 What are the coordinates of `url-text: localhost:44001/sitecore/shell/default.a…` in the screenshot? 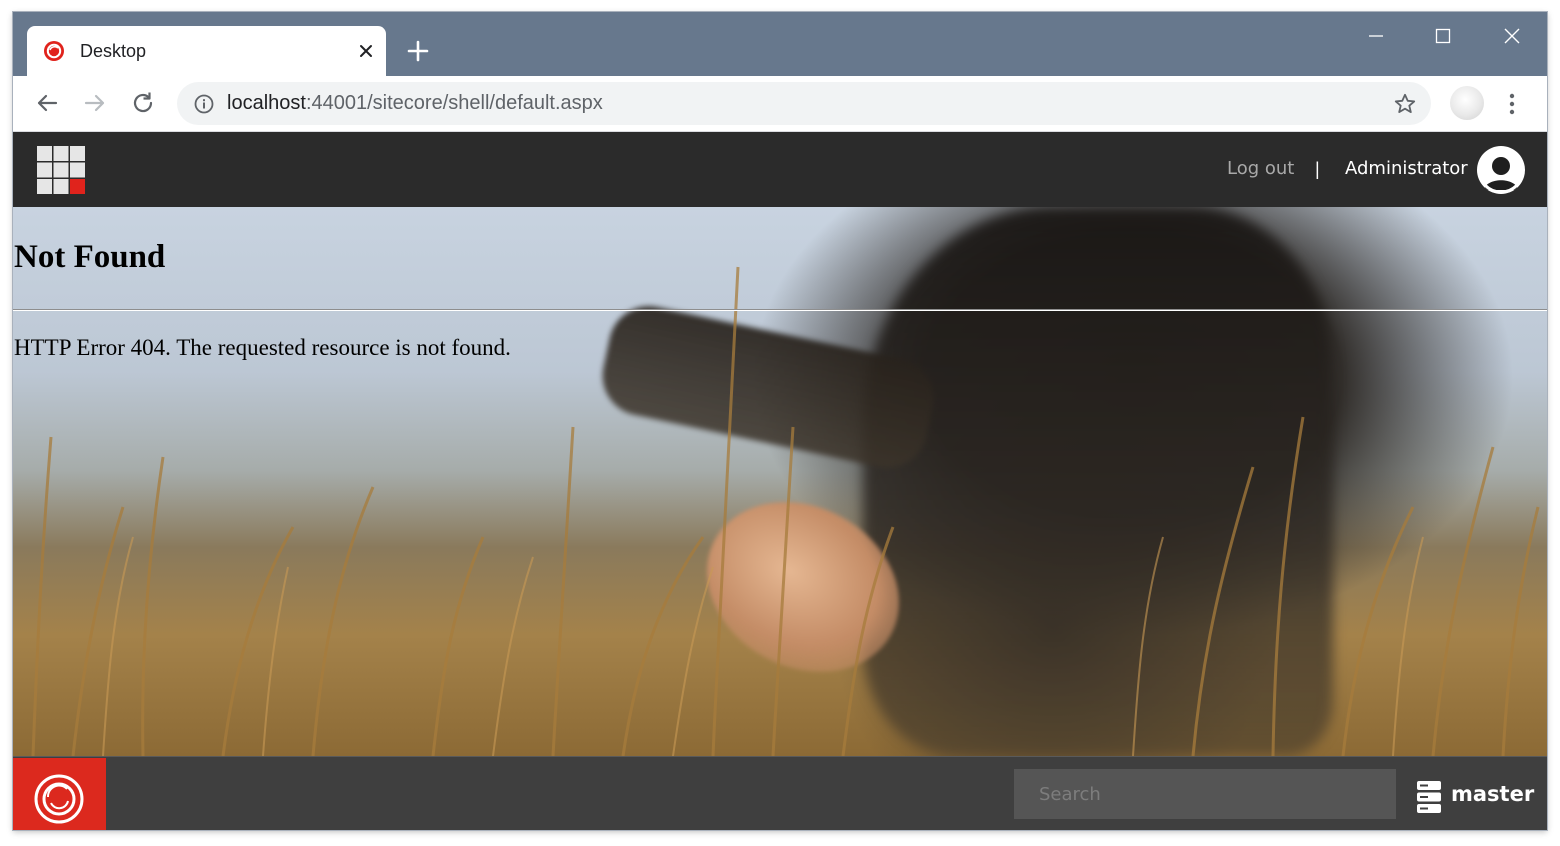 It's located at (415, 103).